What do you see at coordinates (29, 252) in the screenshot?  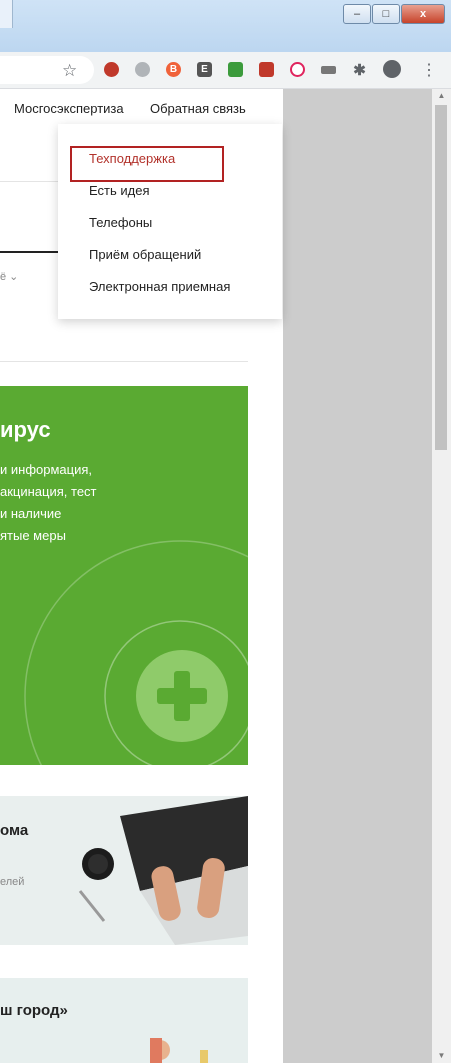 I see `tab-underline` at bounding box center [29, 252].